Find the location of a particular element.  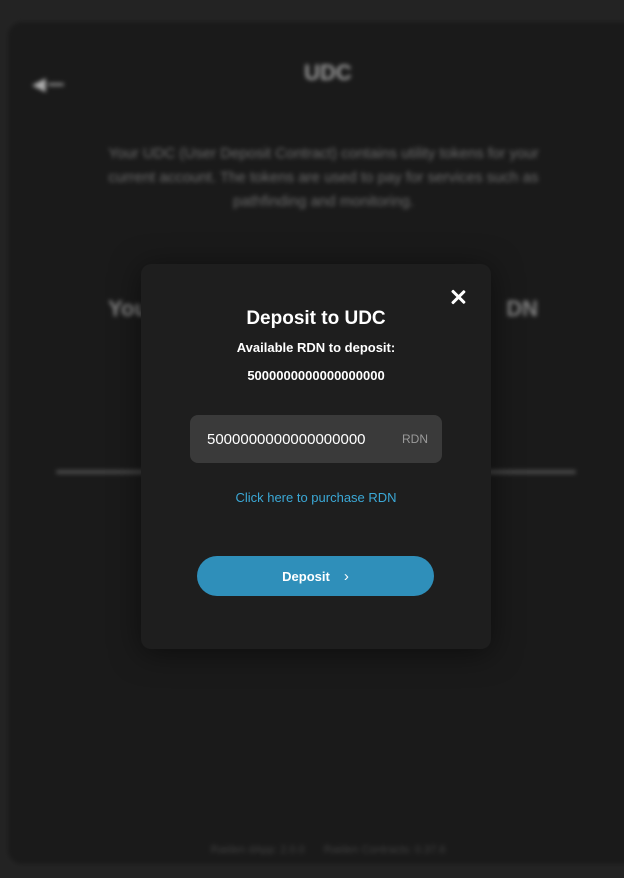

token-unit-label: RDN is located at coordinates (415, 439).